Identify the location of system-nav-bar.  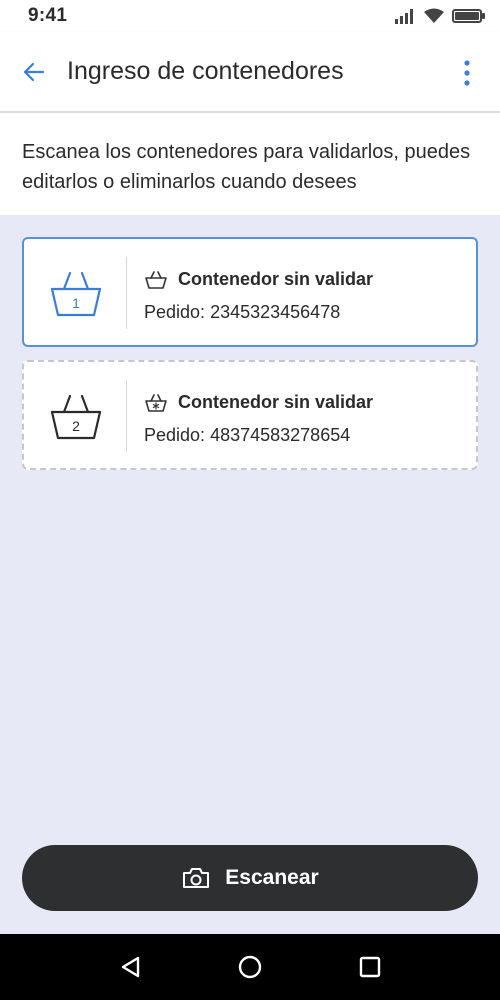
(250, 967).